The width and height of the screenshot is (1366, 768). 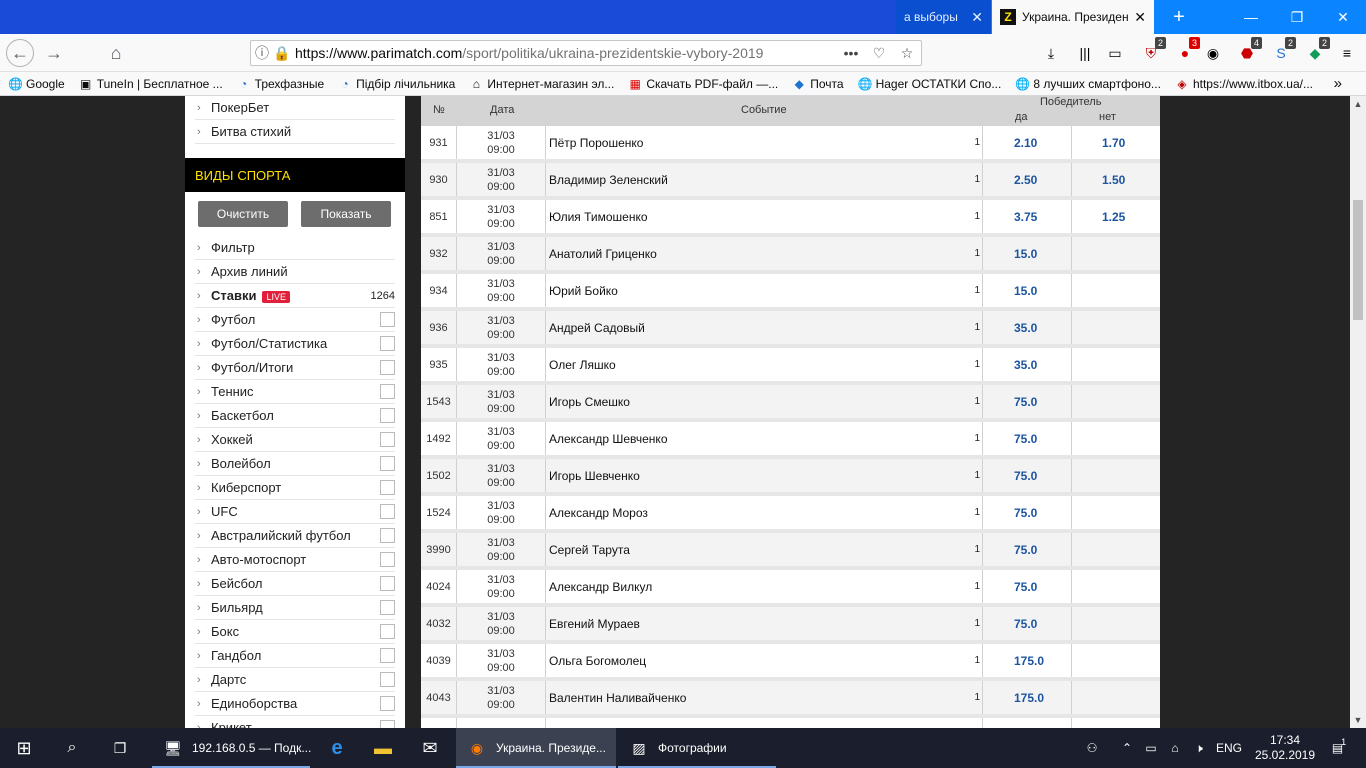 What do you see at coordinates (295, 584) in the screenshot?
I see `sidebar-item-sport: › Бейсбол` at bounding box center [295, 584].